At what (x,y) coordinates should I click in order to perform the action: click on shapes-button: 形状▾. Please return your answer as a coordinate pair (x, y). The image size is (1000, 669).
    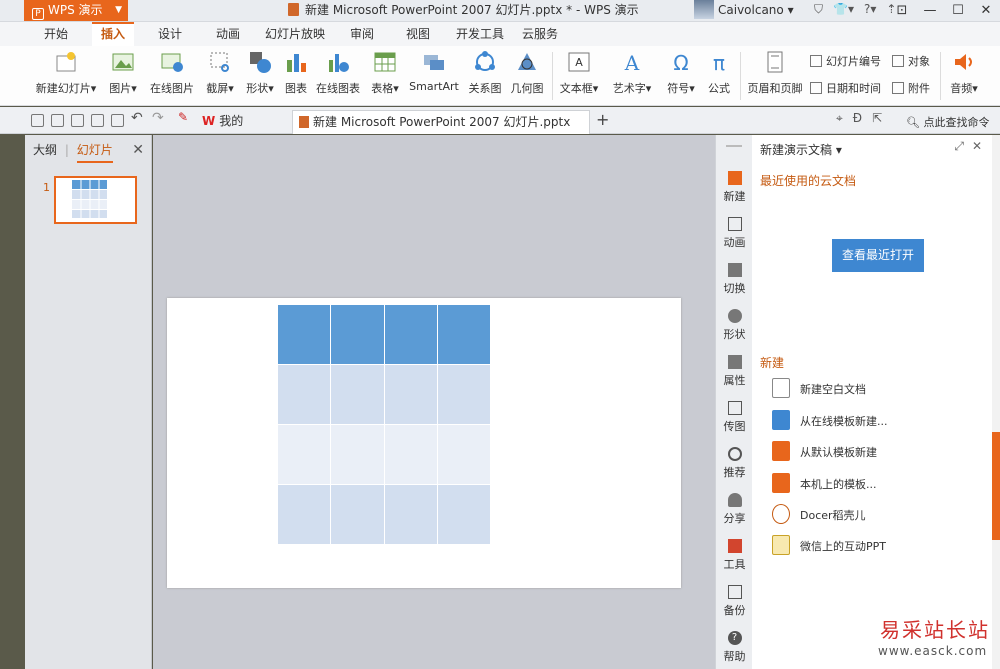
    Looking at the image, I should click on (260, 73).